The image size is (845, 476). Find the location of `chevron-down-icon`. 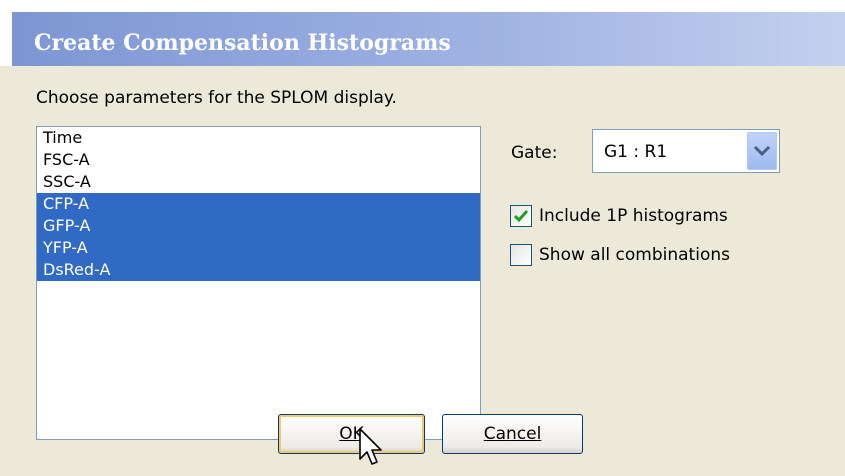

chevron-down-icon is located at coordinates (762, 151).